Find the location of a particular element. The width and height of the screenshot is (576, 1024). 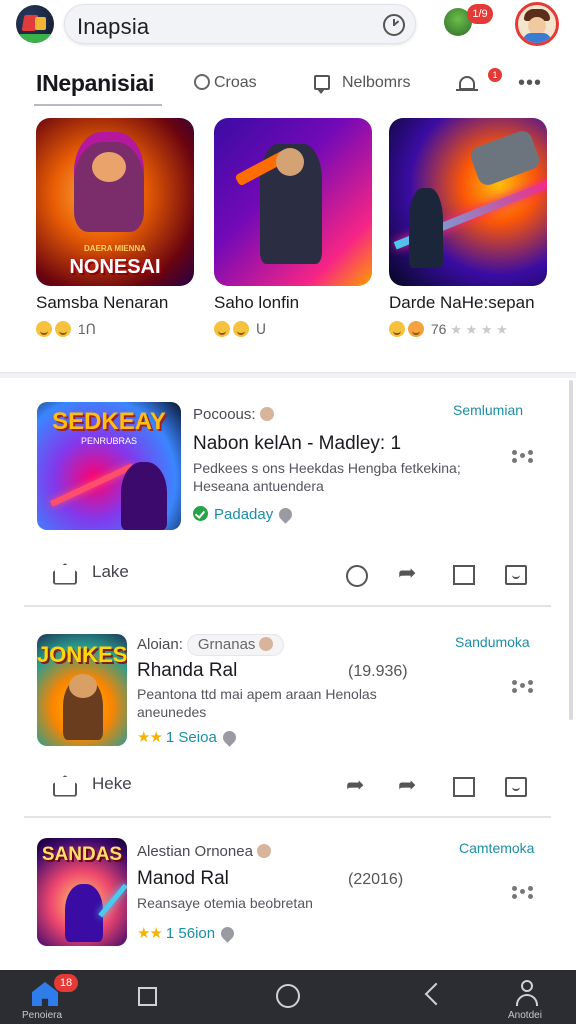

meta-text: Padaday is located at coordinates (244, 514).